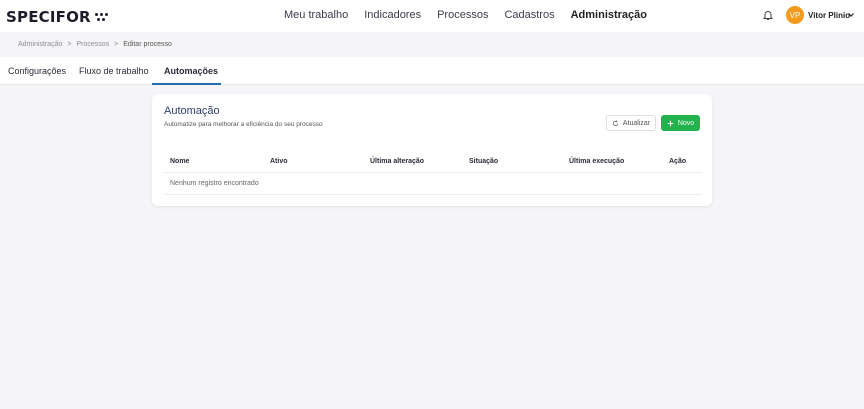 The image size is (864, 409). Describe the element at coordinates (192, 111) in the screenshot. I see `card-title: Automação` at that location.